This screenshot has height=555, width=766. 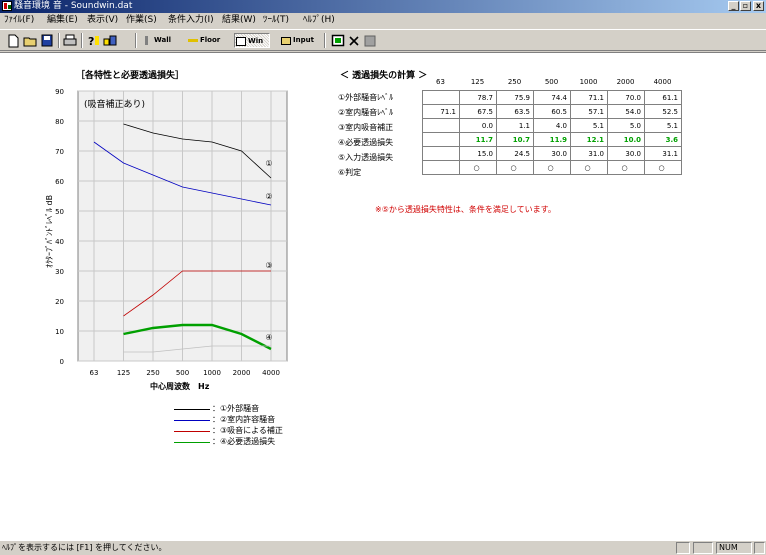 I want to click on legend-label: ：③吸音による補正, so click(x=247, y=430).